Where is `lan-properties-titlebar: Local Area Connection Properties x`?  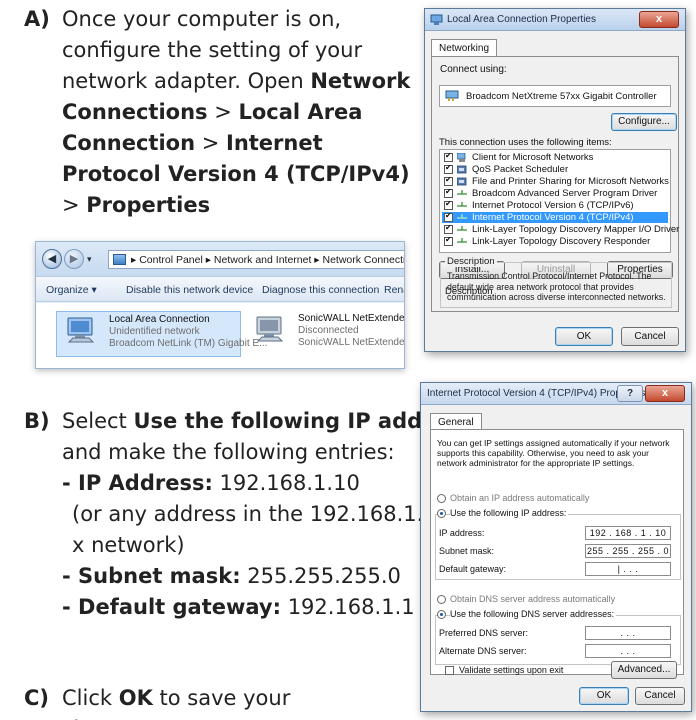 lan-properties-titlebar: Local Area Connection Properties x is located at coordinates (555, 20).